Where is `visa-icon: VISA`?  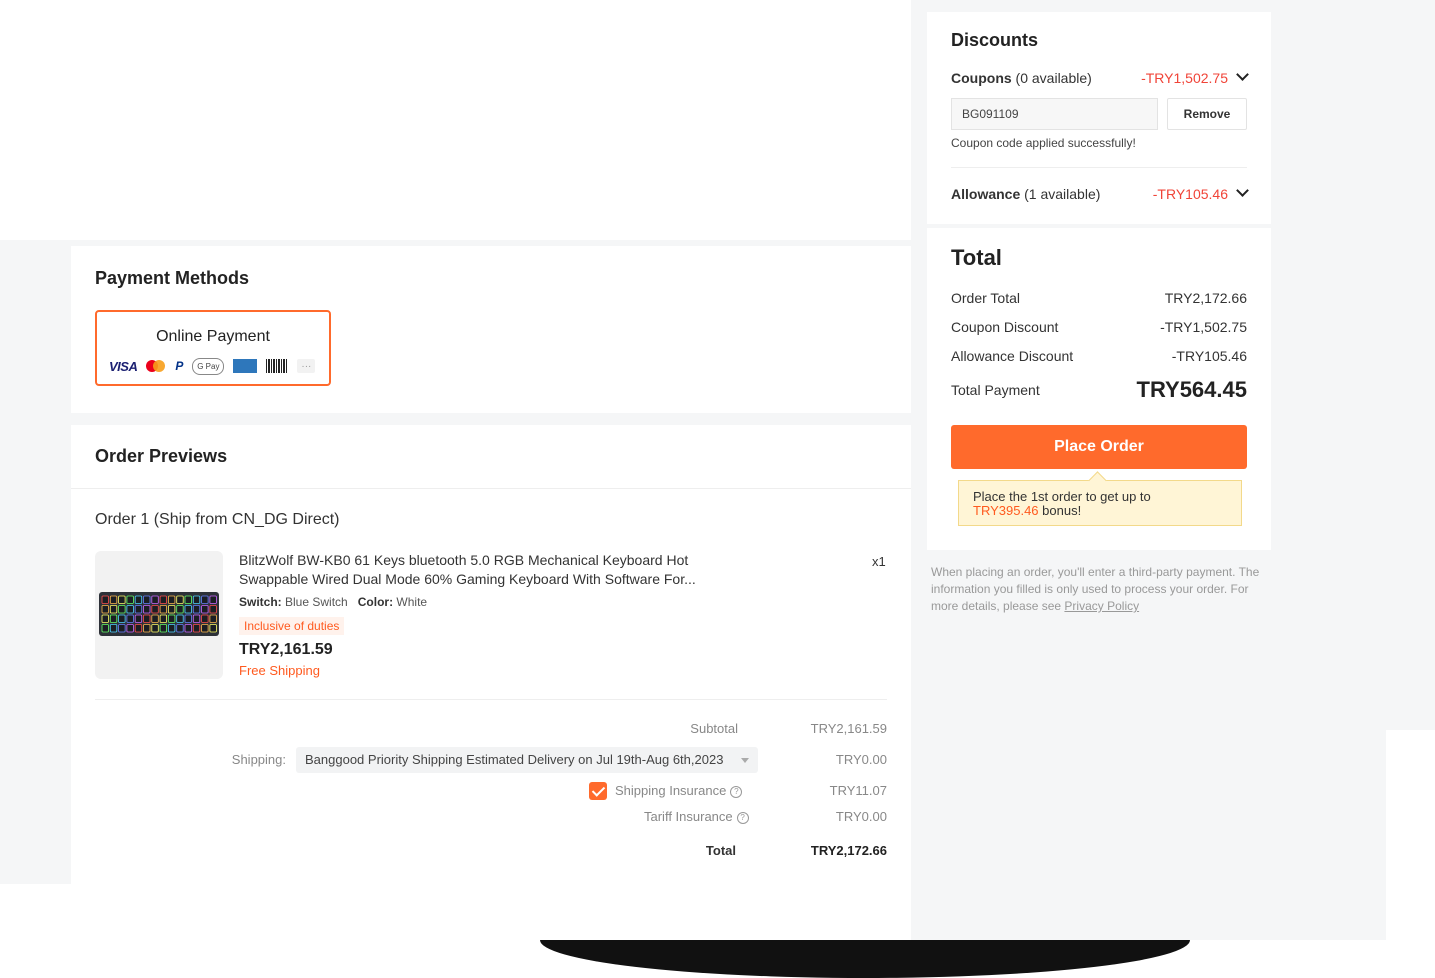 visa-icon: VISA is located at coordinates (123, 366).